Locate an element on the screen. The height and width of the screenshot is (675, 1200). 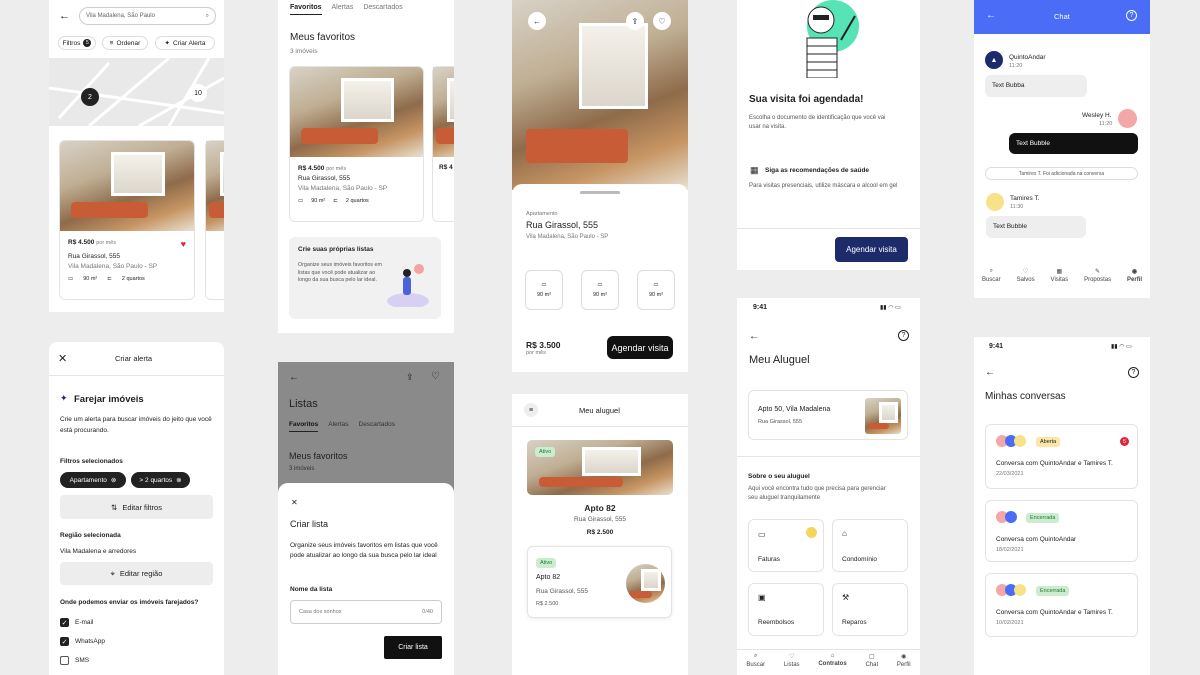
promo-title: Crie suas próprias listas is located at coordinates (336, 249).